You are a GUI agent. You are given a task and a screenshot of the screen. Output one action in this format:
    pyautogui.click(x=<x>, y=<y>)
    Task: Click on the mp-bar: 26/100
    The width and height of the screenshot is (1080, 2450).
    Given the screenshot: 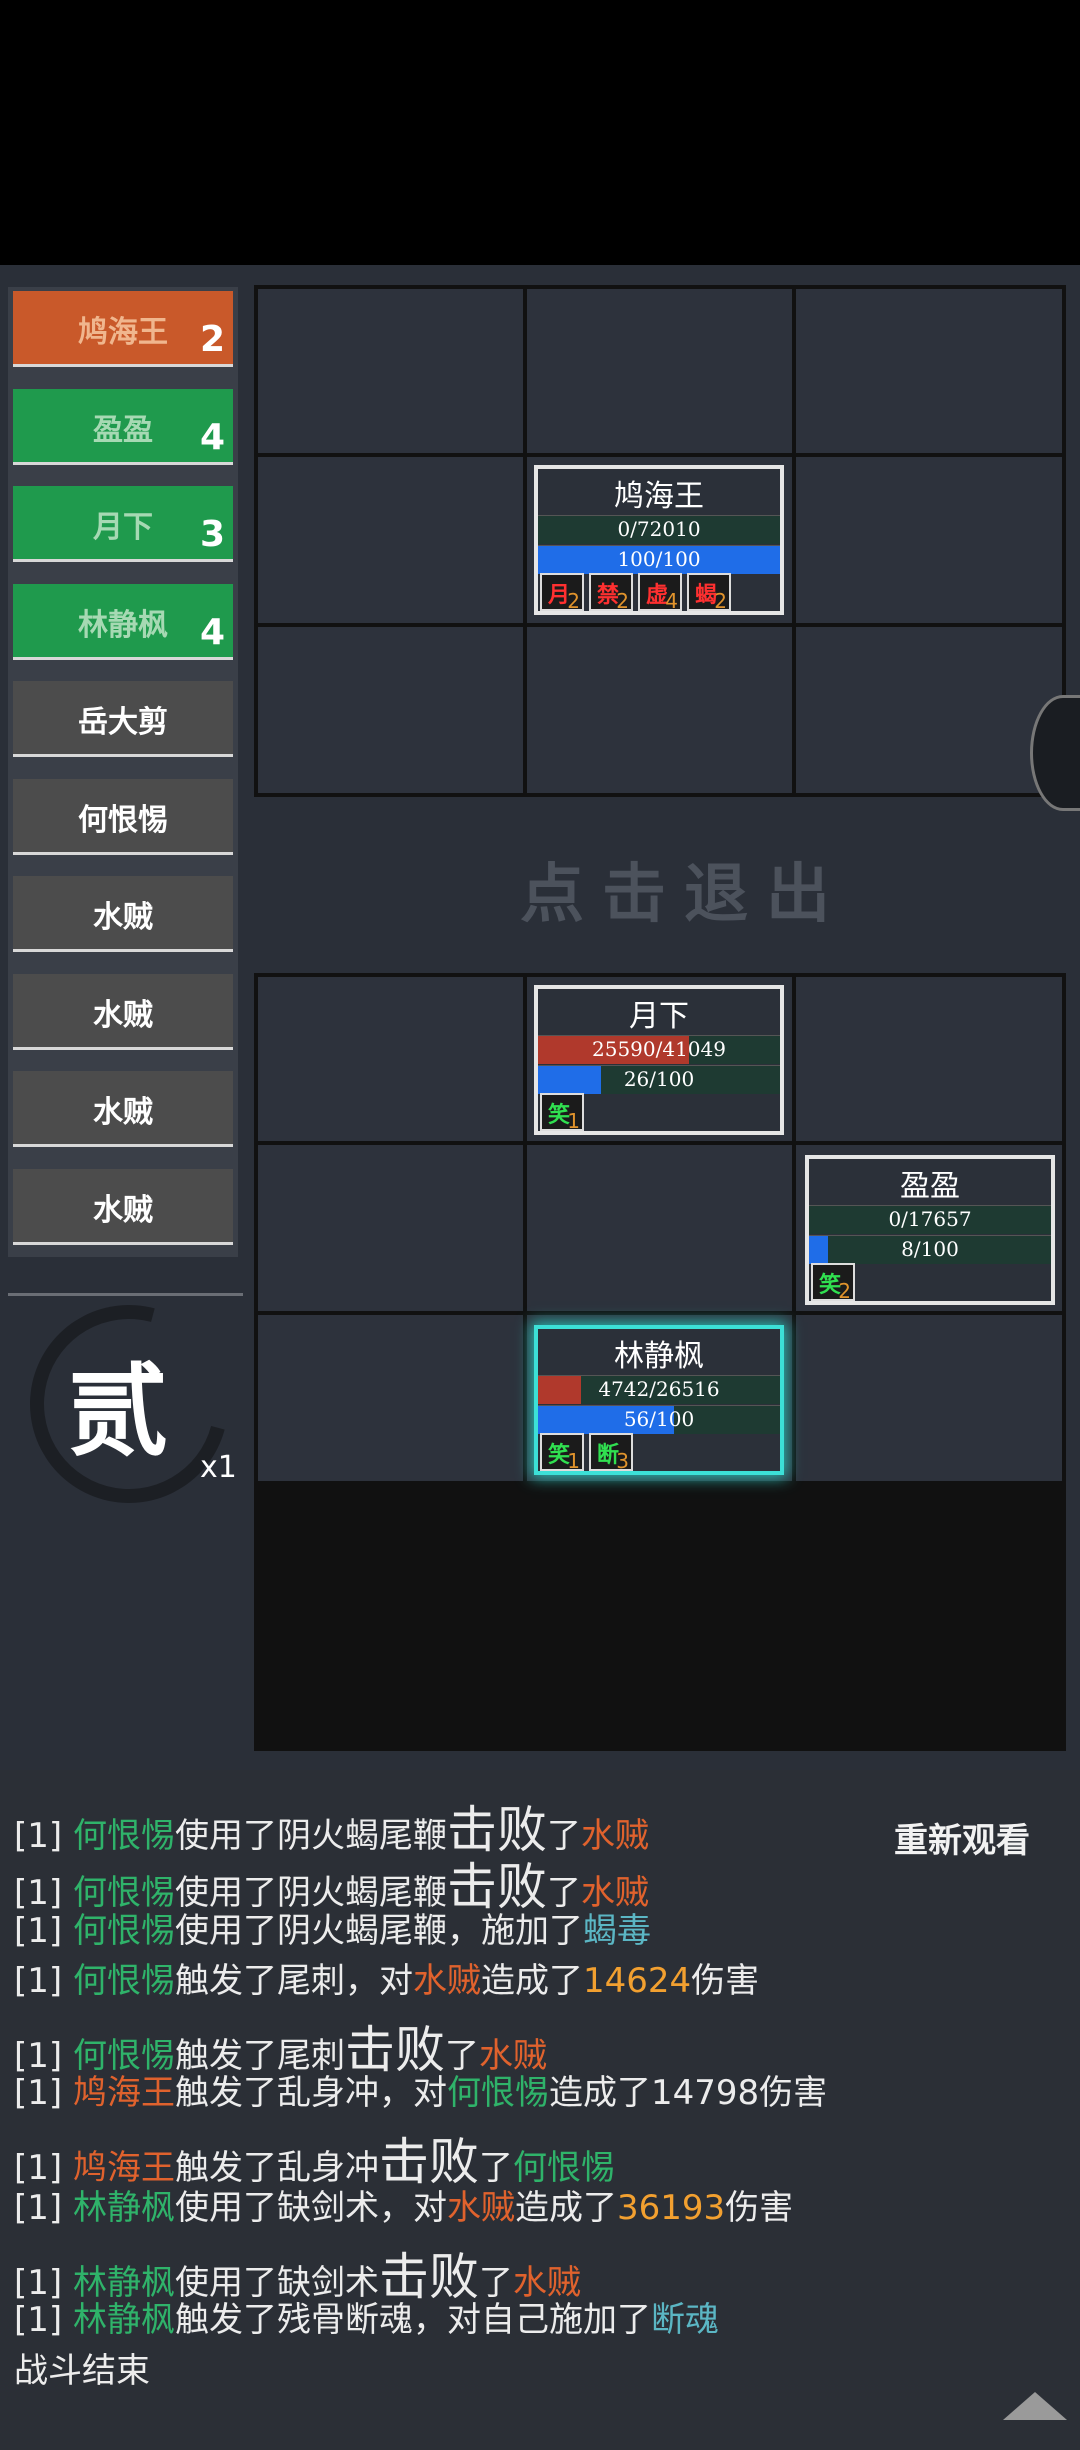 What is the action you would take?
    pyautogui.click(x=659, y=1079)
    